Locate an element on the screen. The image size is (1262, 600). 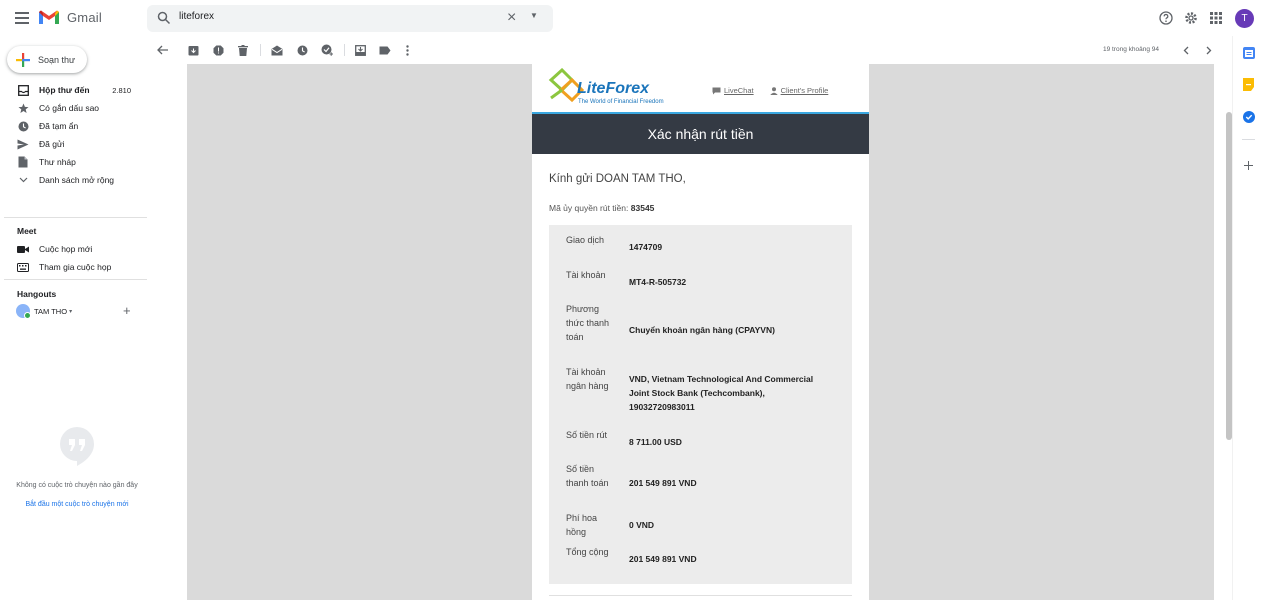
hangouts-status-caret-icon: ▾ is located at coordinates (70, 311).